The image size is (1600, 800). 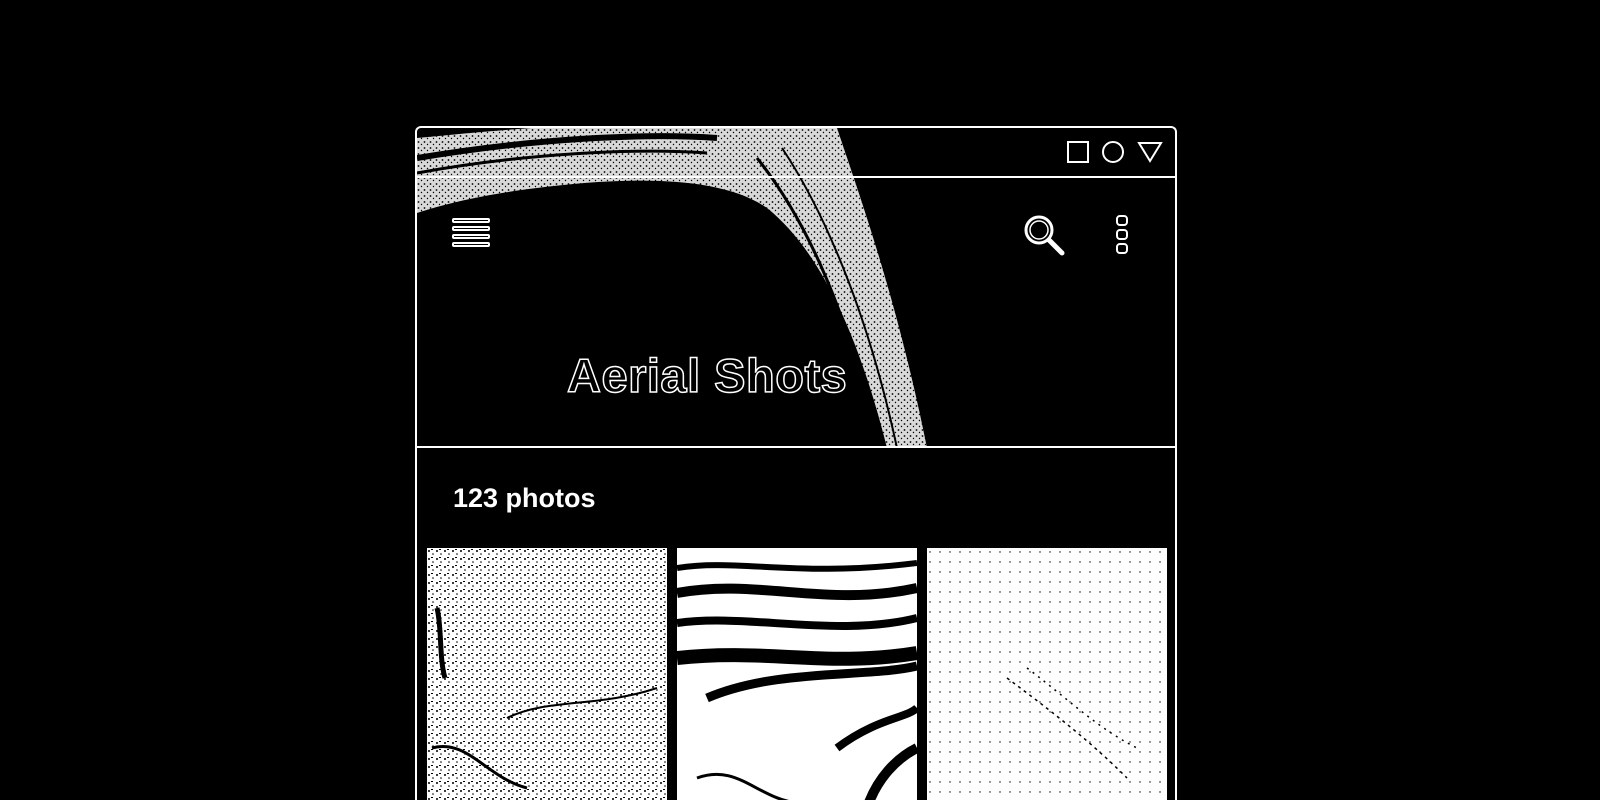 I want to click on photo-grid, so click(x=797, y=674).